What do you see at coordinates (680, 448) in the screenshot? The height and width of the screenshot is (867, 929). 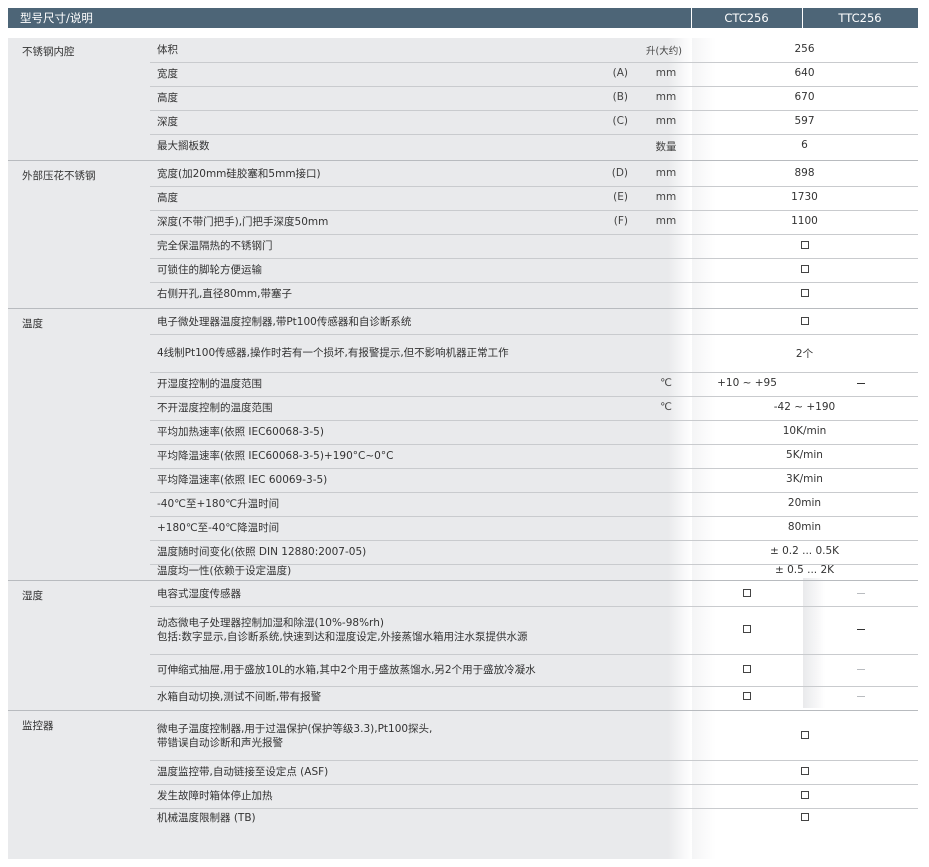 I see `unit-column-shade` at bounding box center [680, 448].